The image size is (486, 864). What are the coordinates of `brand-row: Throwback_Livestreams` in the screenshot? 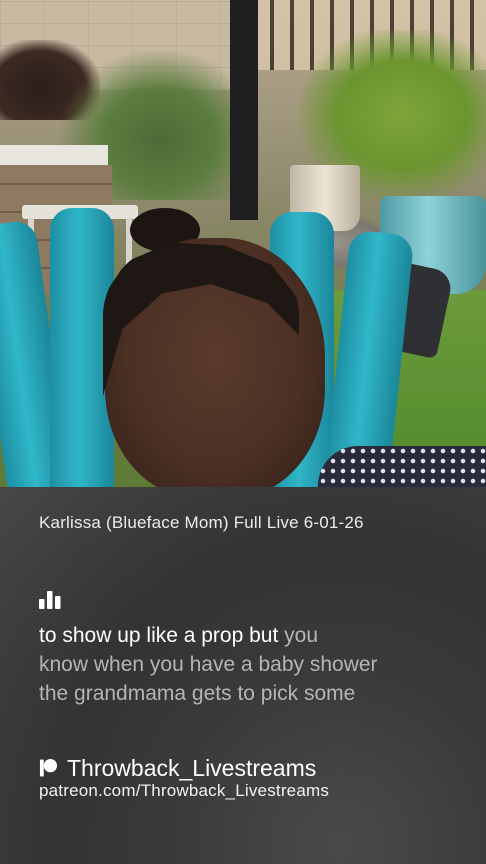 It's located at (177, 768).